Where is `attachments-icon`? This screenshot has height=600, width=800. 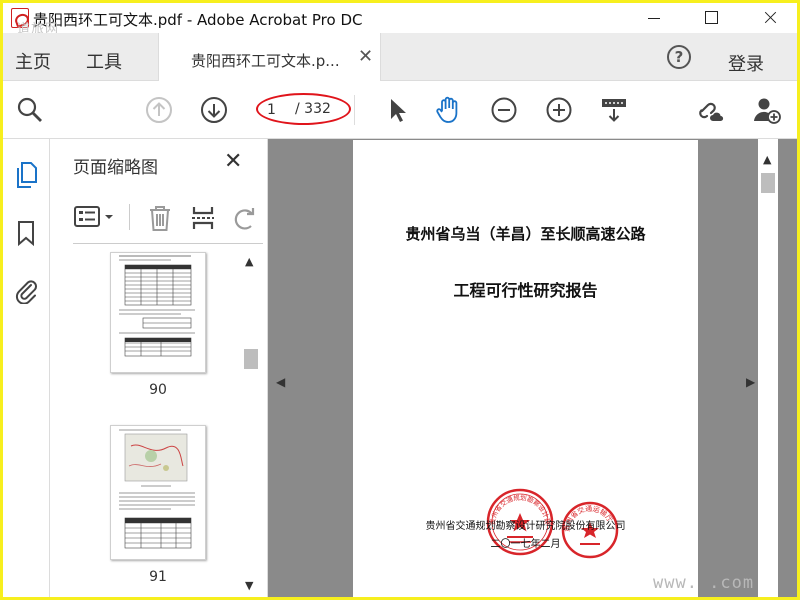
attachments-icon is located at coordinates (26, 290).